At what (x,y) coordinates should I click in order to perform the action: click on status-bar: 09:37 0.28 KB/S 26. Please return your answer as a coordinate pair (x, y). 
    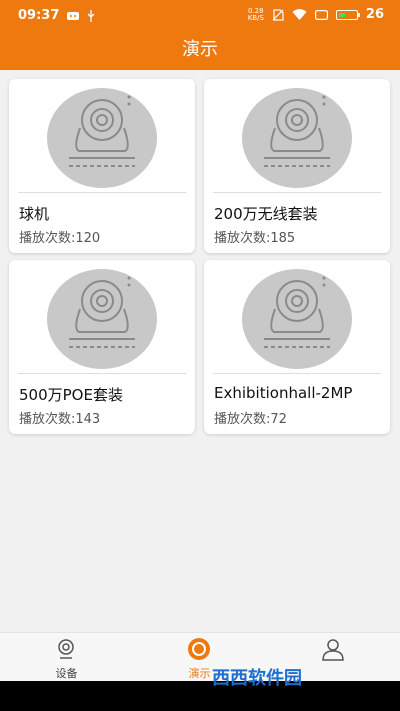
    Looking at the image, I should click on (200, 16).